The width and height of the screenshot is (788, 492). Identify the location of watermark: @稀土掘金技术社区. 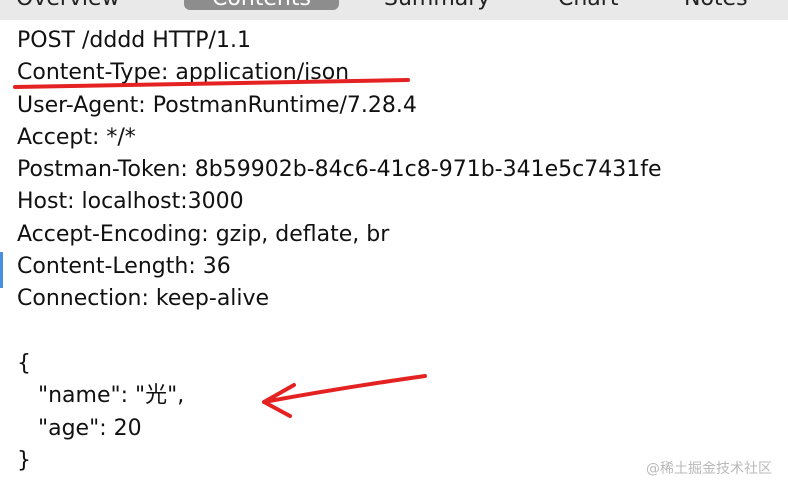
(709, 469).